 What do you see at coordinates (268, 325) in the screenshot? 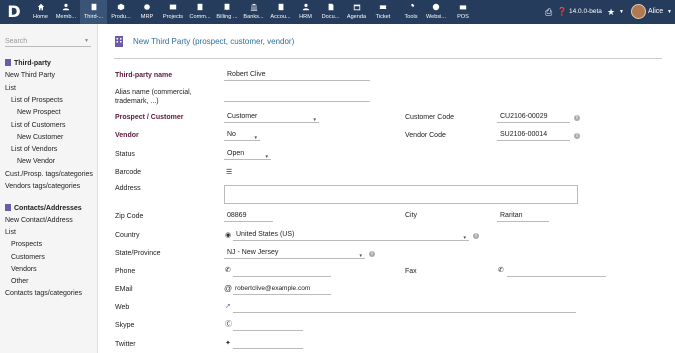
I see `skype-field` at bounding box center [268, 325].